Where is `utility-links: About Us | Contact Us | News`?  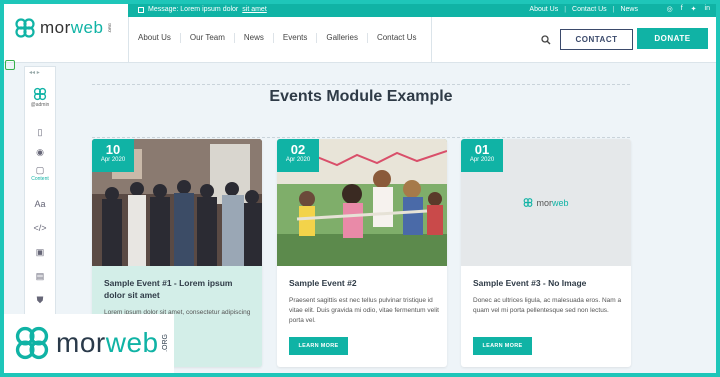 utility-links: About Us | Contact Us | News is located at coordinates (583, 9).